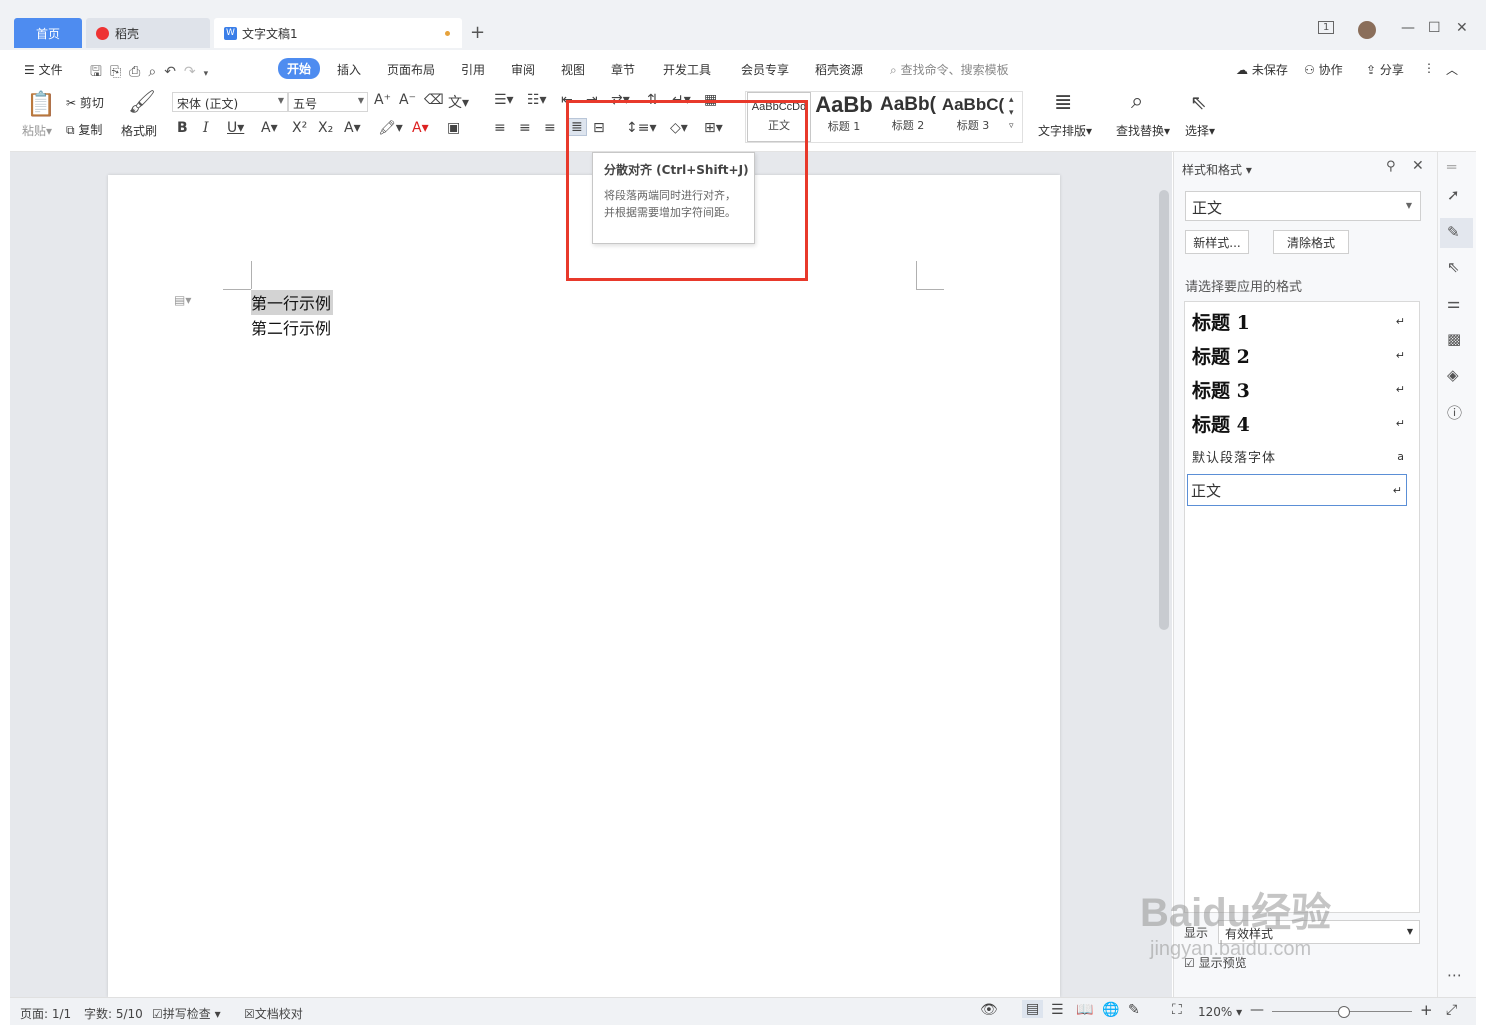 The image size is (1486, 1035). Describe the element at coordinates (48, 33) in the screenshot. I see `tab-home: 首页` at that location.